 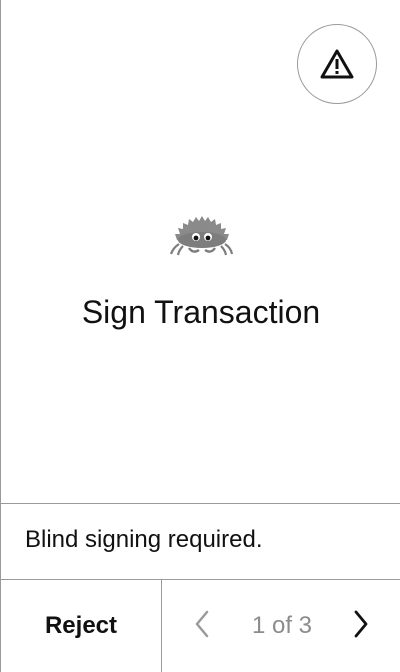 I want to click on crab-mascot-icon, so click(x=201, y=233).